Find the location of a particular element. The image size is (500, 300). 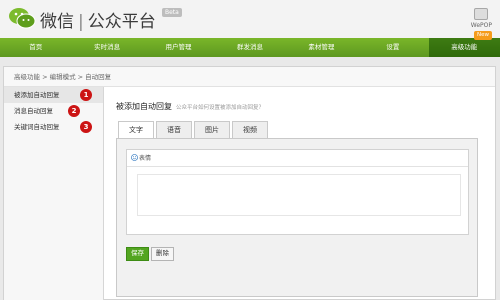

action-buttons: 保存 删除 is located at coordinates (150, 254).